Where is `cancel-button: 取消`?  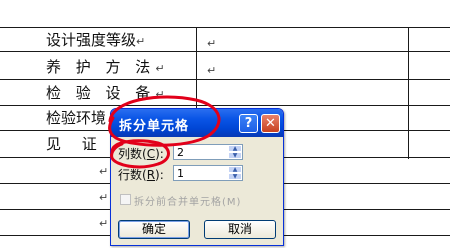
cancel-button: 取消 is located at coordinates (240, 229).